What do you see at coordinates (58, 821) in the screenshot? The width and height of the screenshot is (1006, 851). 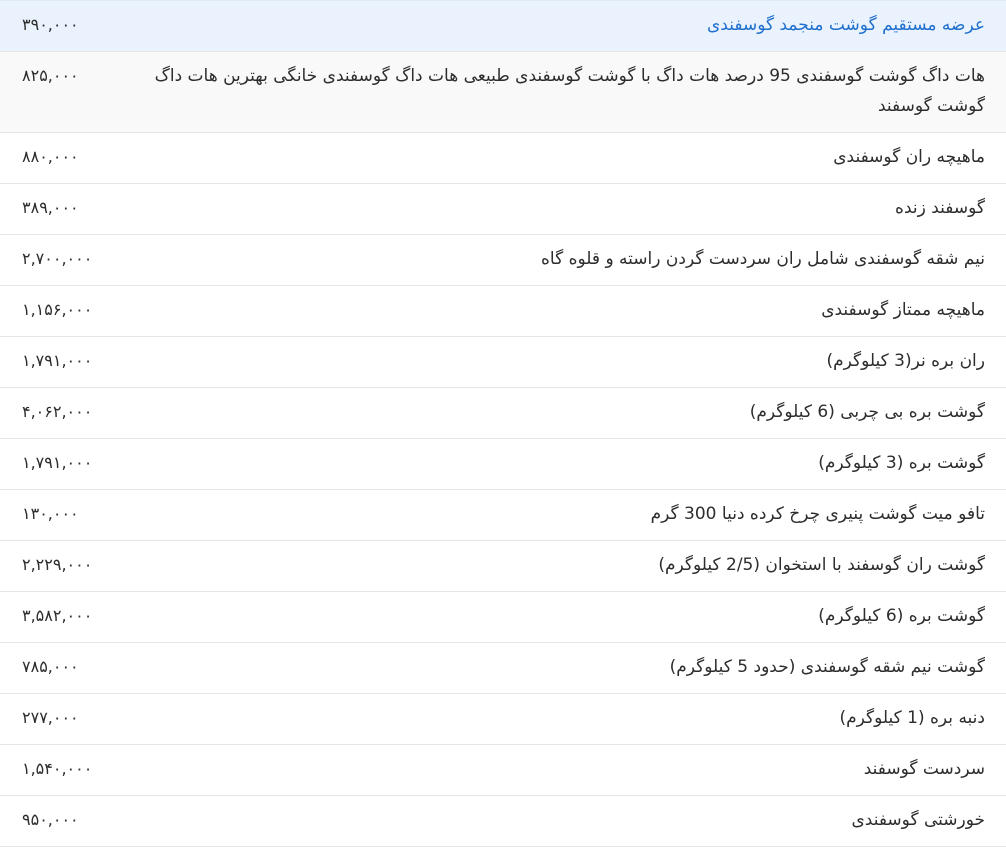 I see `product-price-cell: ۹۵۰,۰۰۰` at bounding box center [58, 821].